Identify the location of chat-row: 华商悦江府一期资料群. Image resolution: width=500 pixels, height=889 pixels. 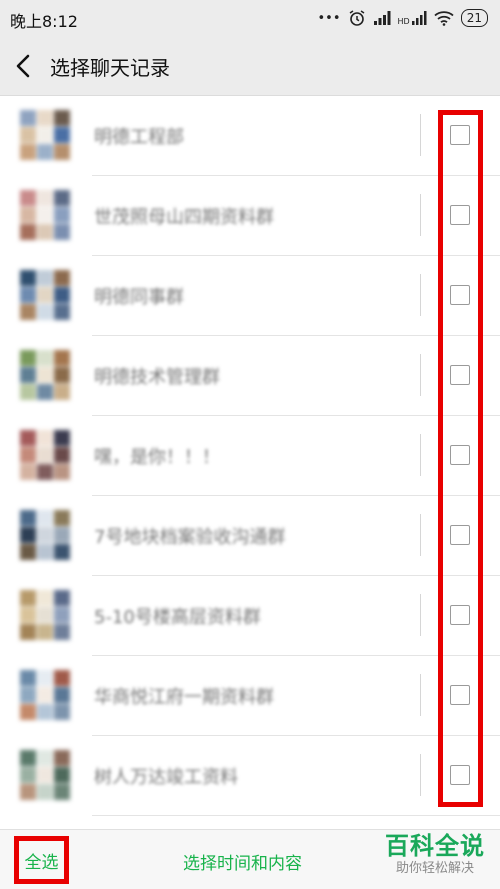
(250, 696).